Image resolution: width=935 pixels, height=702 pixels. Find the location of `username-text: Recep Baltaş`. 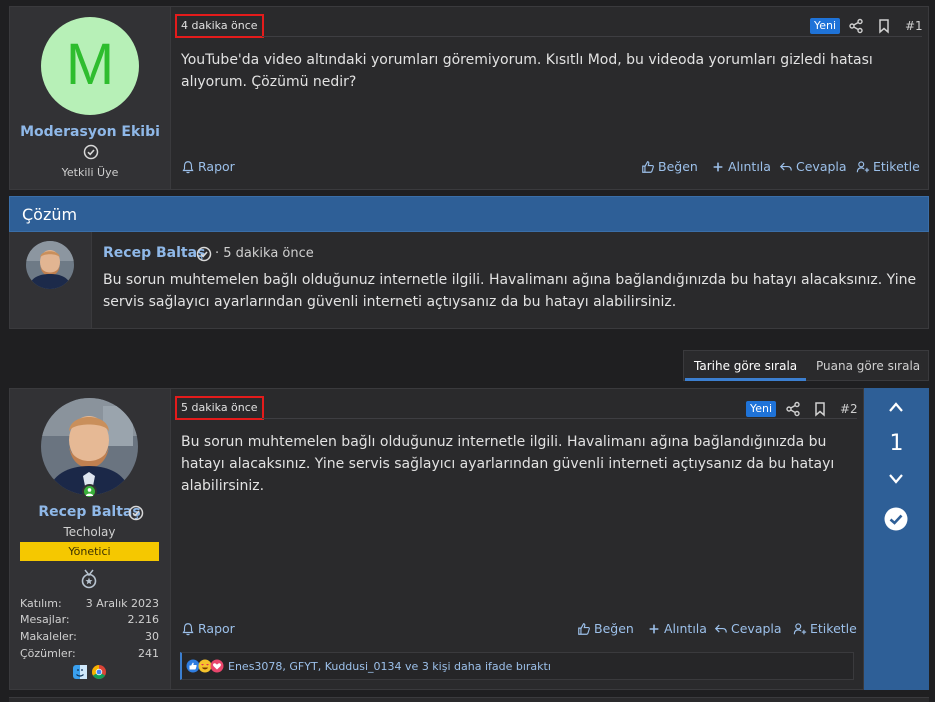

username-text: Recep Baltaş is located at coordinates (89, 512).